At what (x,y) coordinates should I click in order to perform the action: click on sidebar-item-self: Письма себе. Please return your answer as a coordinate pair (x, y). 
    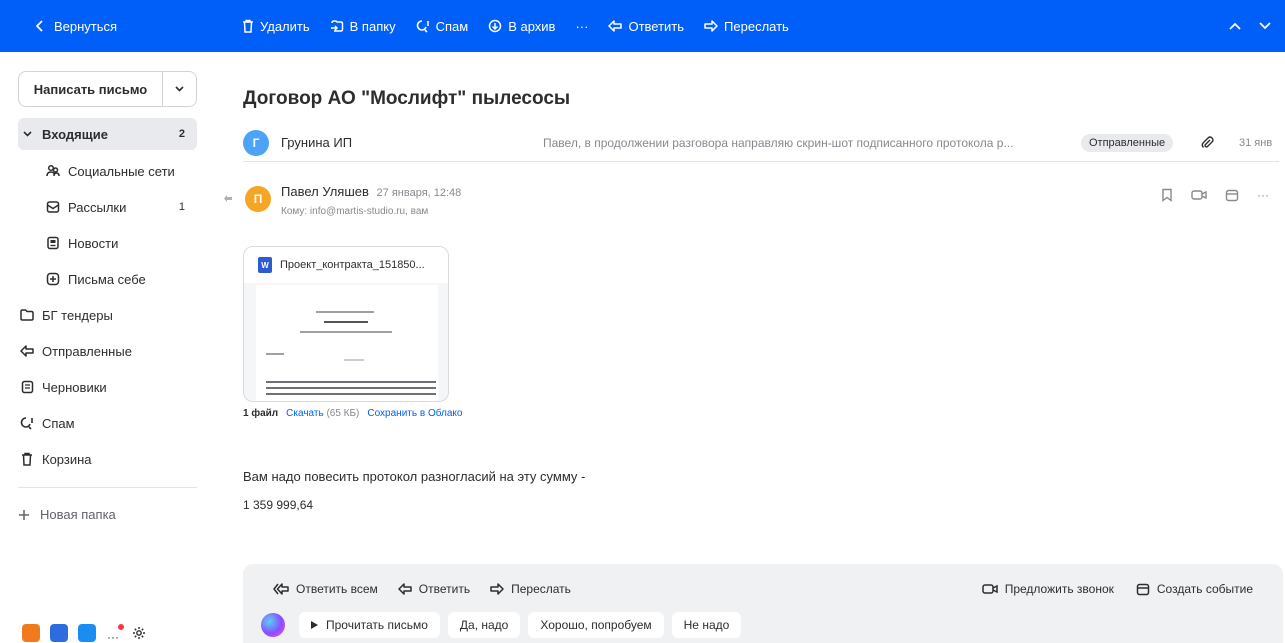
    Looking at the image, I should click on (120, 279).